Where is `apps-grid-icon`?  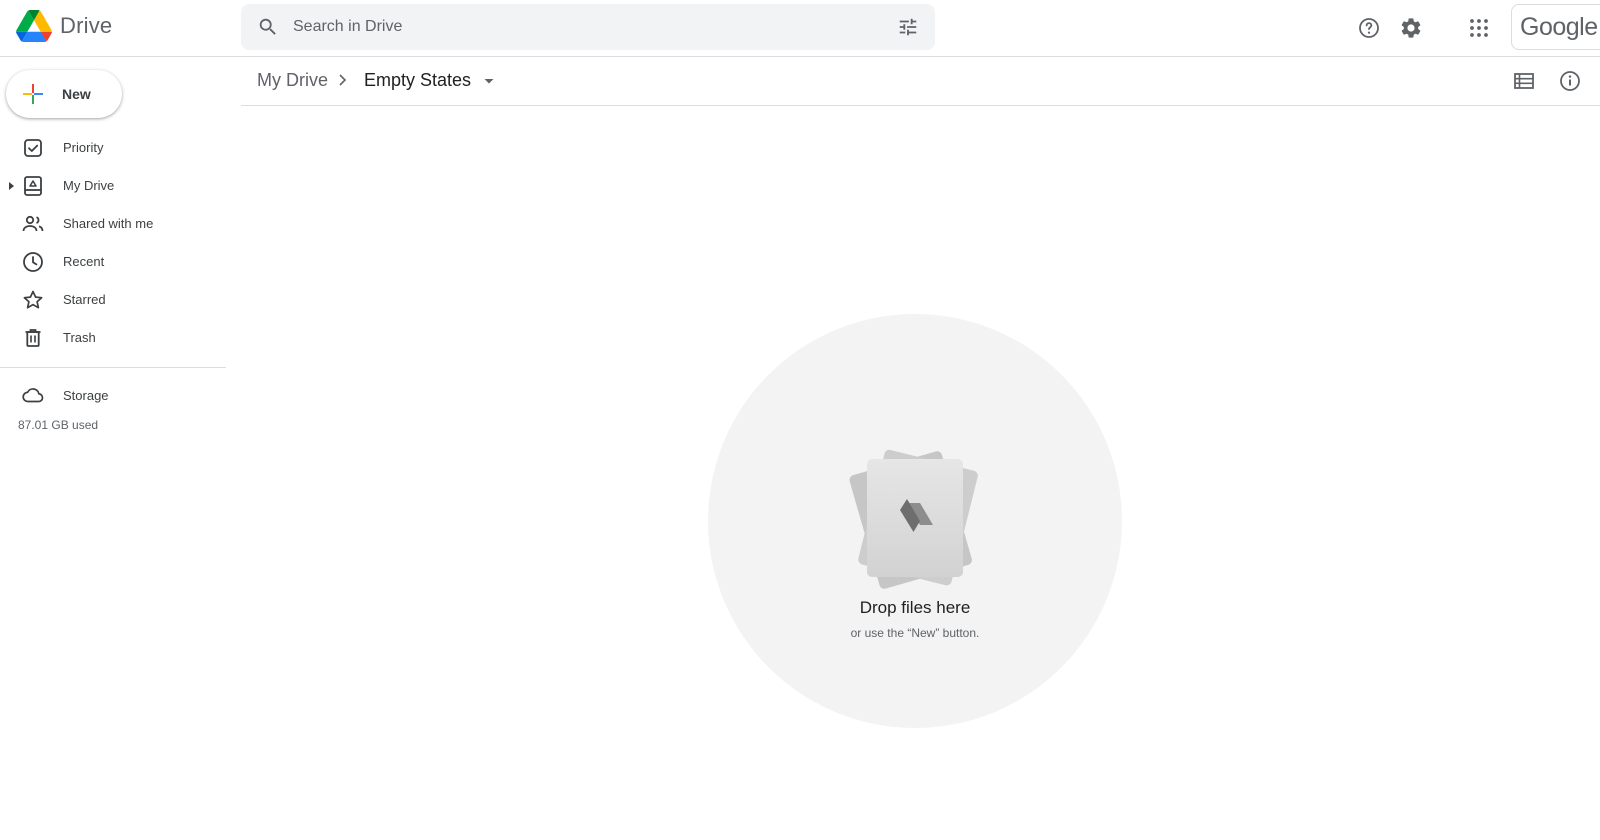 apps-grid-icon is located at coordinates (1479, 28).